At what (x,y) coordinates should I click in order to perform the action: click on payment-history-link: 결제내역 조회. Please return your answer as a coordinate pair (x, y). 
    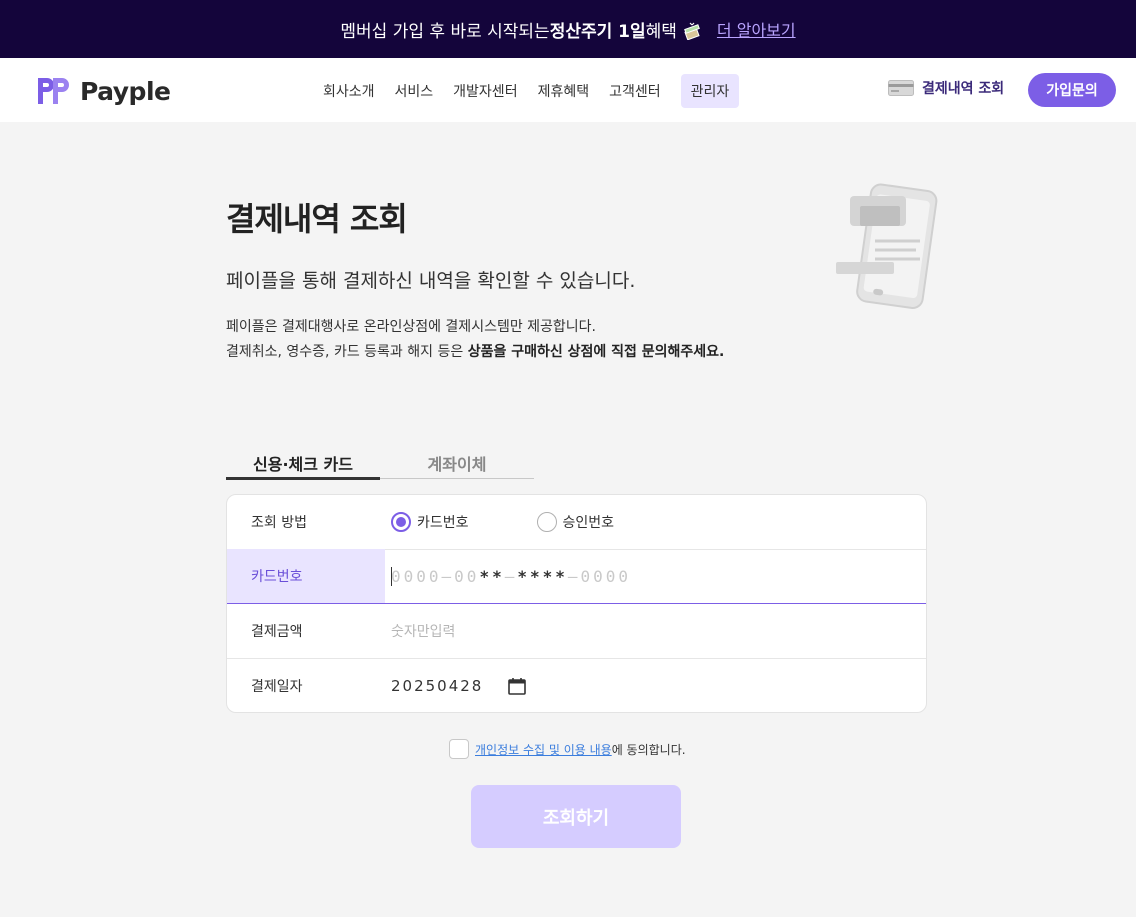
    Looking at the image, I should click on (946, 88).